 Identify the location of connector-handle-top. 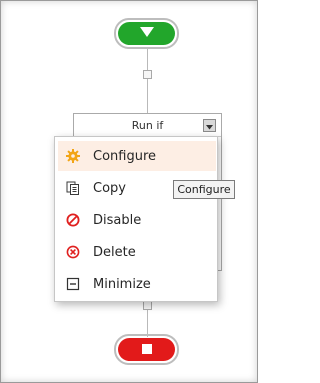
(147, 74).